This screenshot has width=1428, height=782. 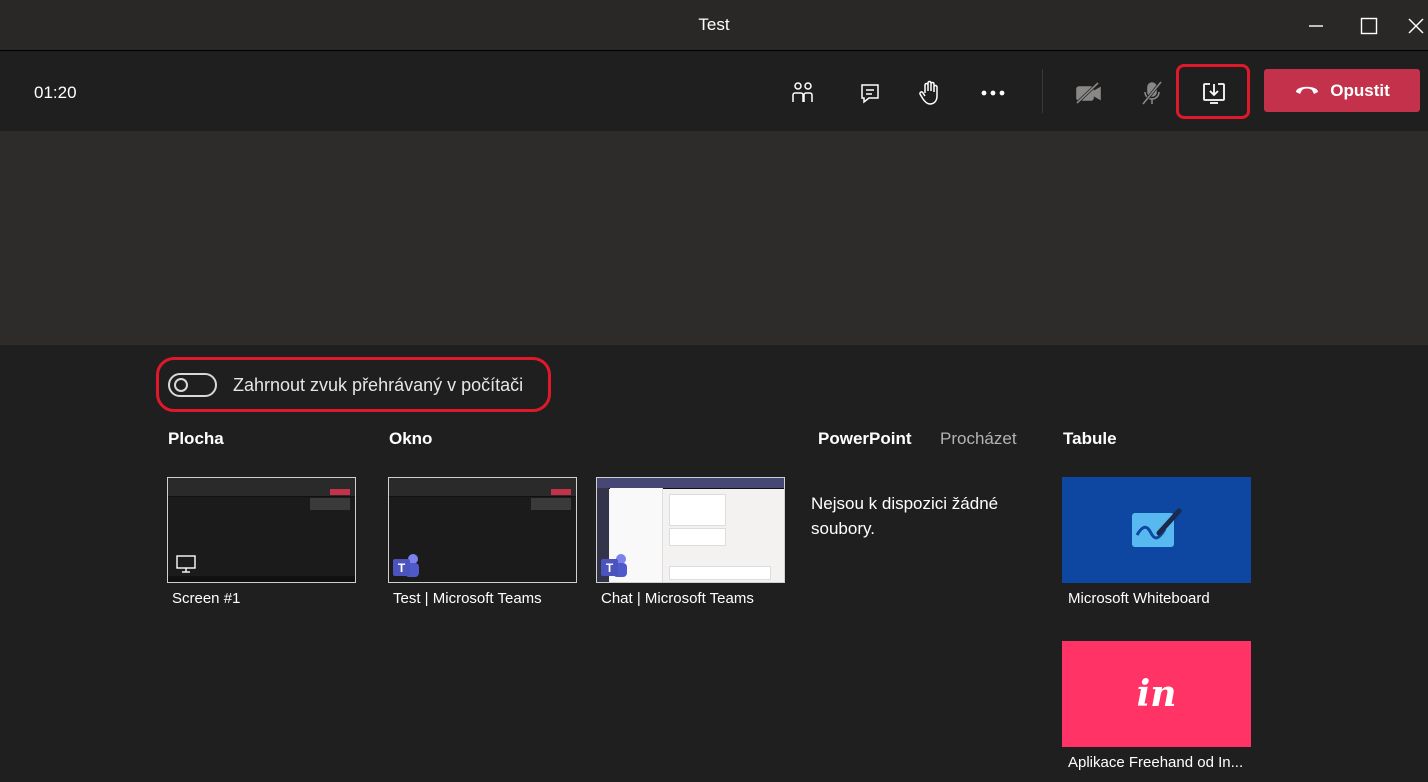 I want to click on window-thumbnail-label: Chat | Microsoft Teams, so click(x=677, y=598).